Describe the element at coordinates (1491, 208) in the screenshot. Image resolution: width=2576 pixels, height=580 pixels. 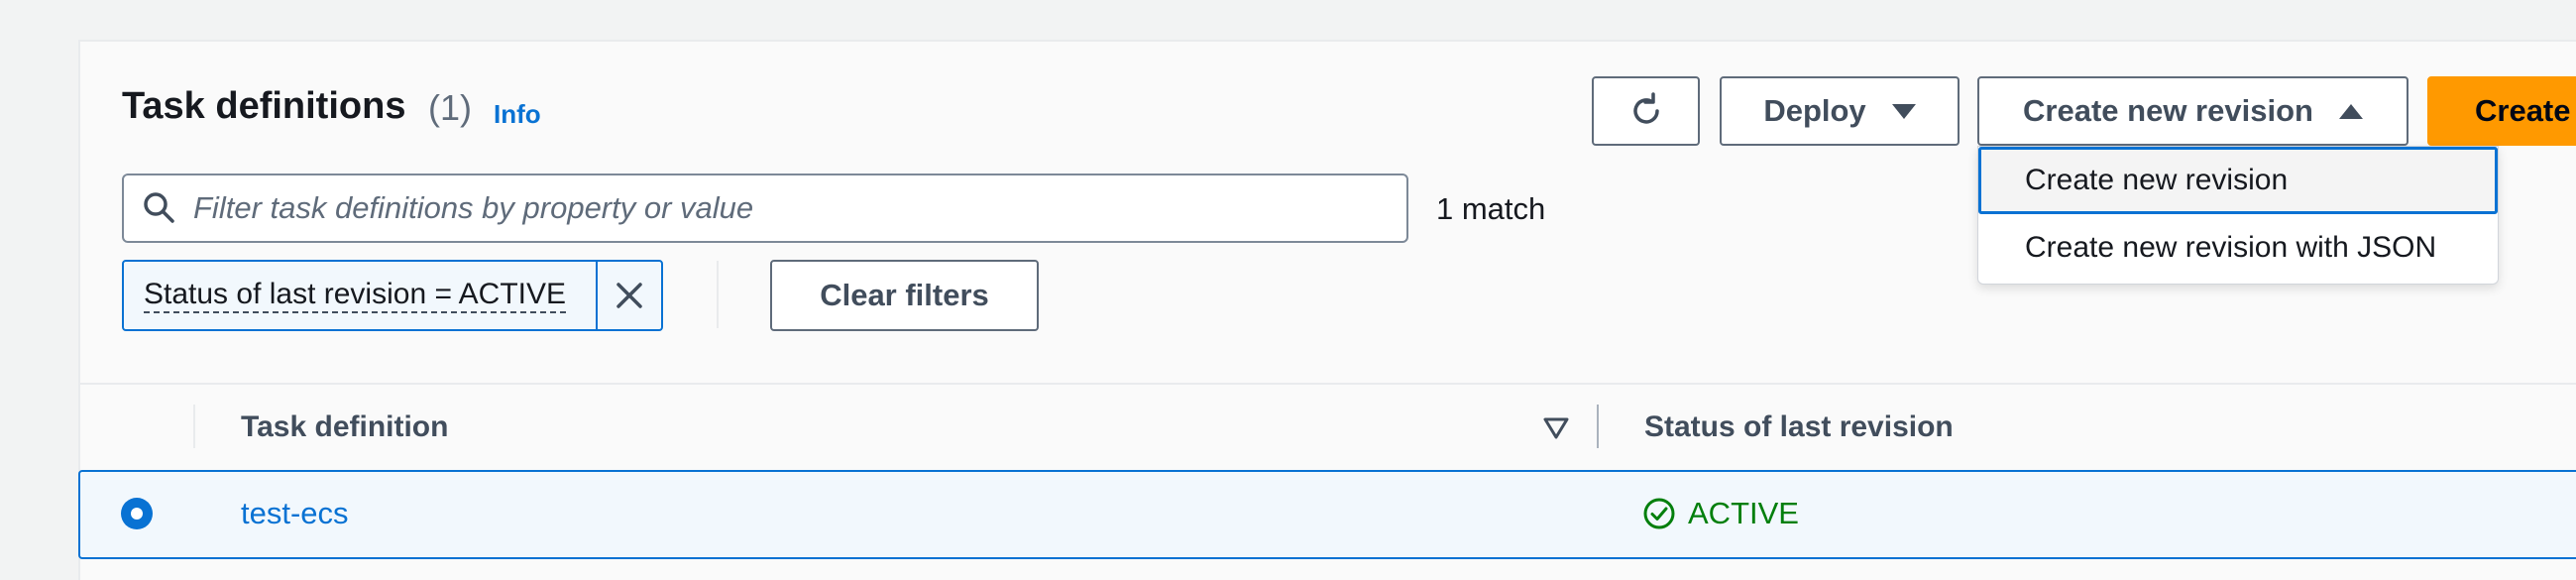
I see `match-count: 1 match` at that location.